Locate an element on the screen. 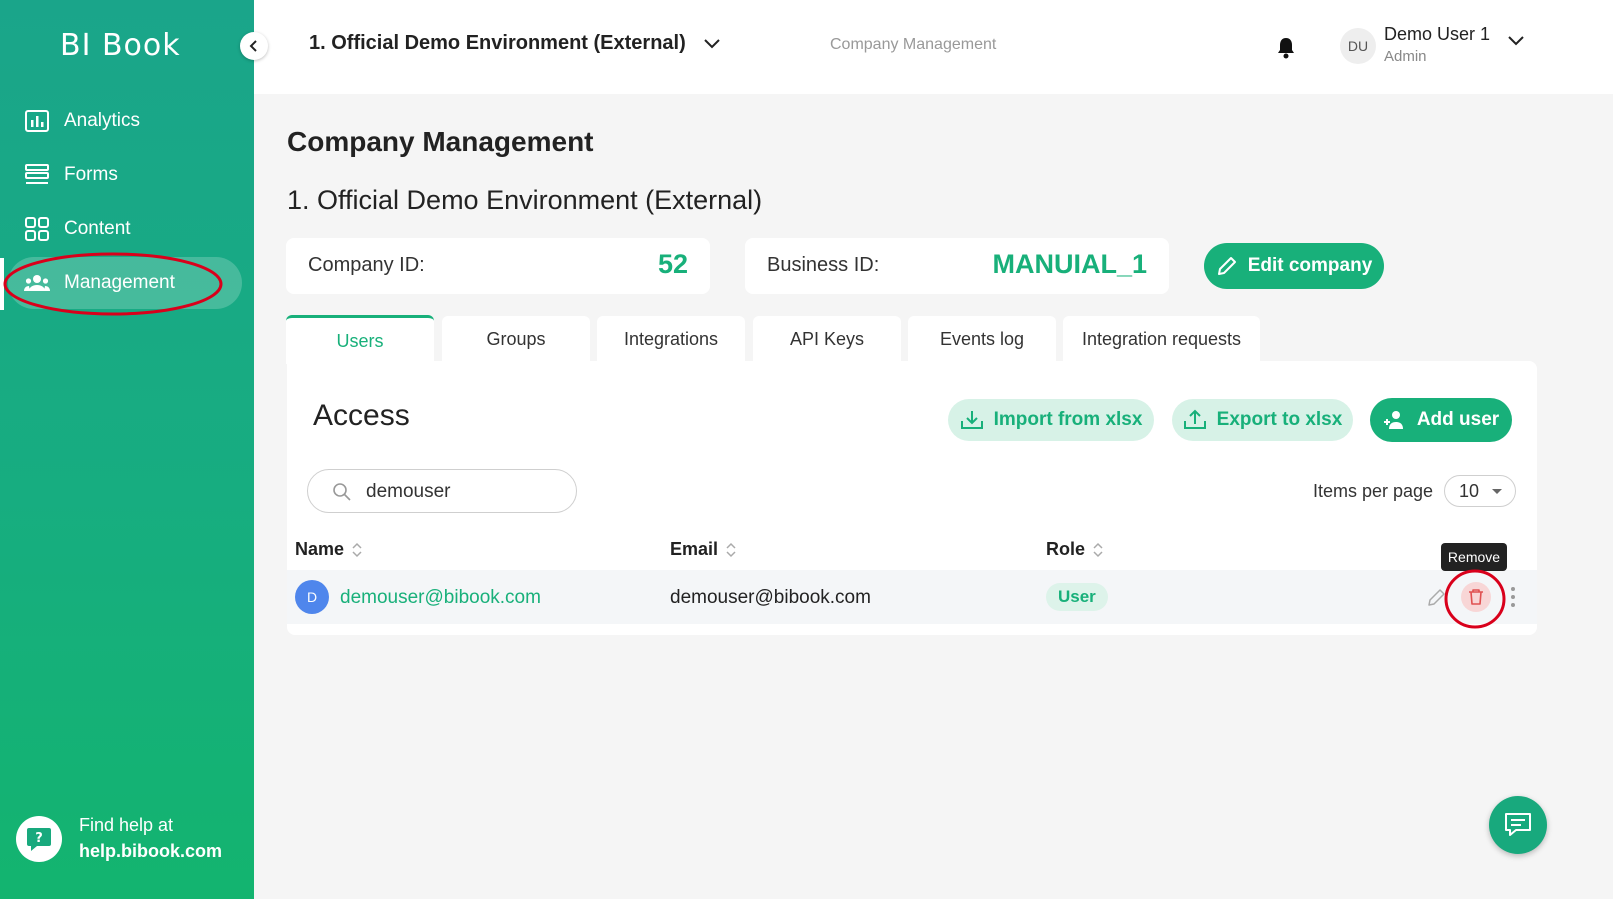 The image size is (1613, 899). sidebar-item-label: Analytics is located at coordinates (102, 120).